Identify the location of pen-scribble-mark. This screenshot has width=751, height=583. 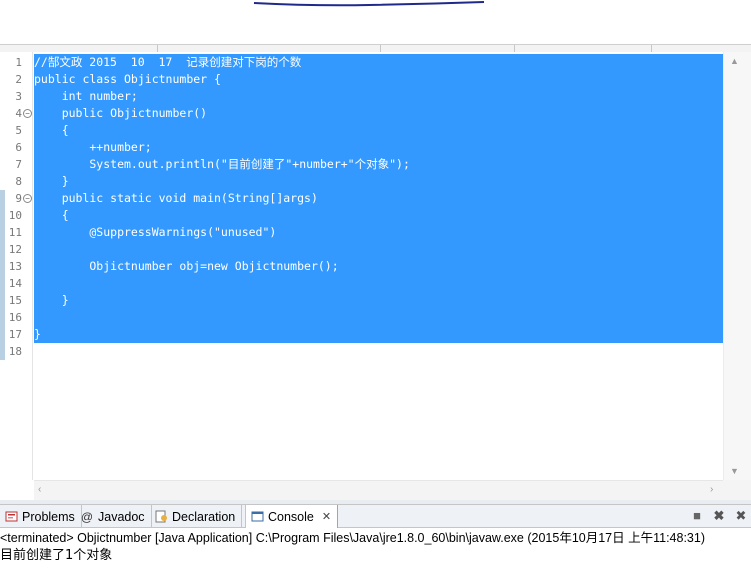
(369, 4).